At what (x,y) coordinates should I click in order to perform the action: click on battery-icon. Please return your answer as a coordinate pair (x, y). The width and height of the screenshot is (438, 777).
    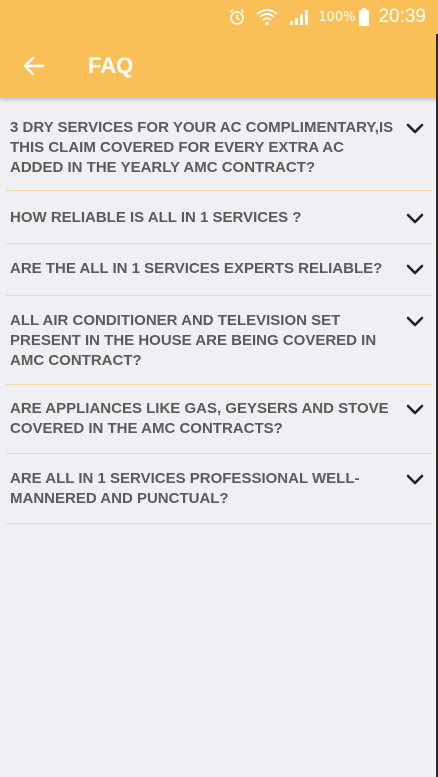
    Looking at the image, I should click on (364, 17).